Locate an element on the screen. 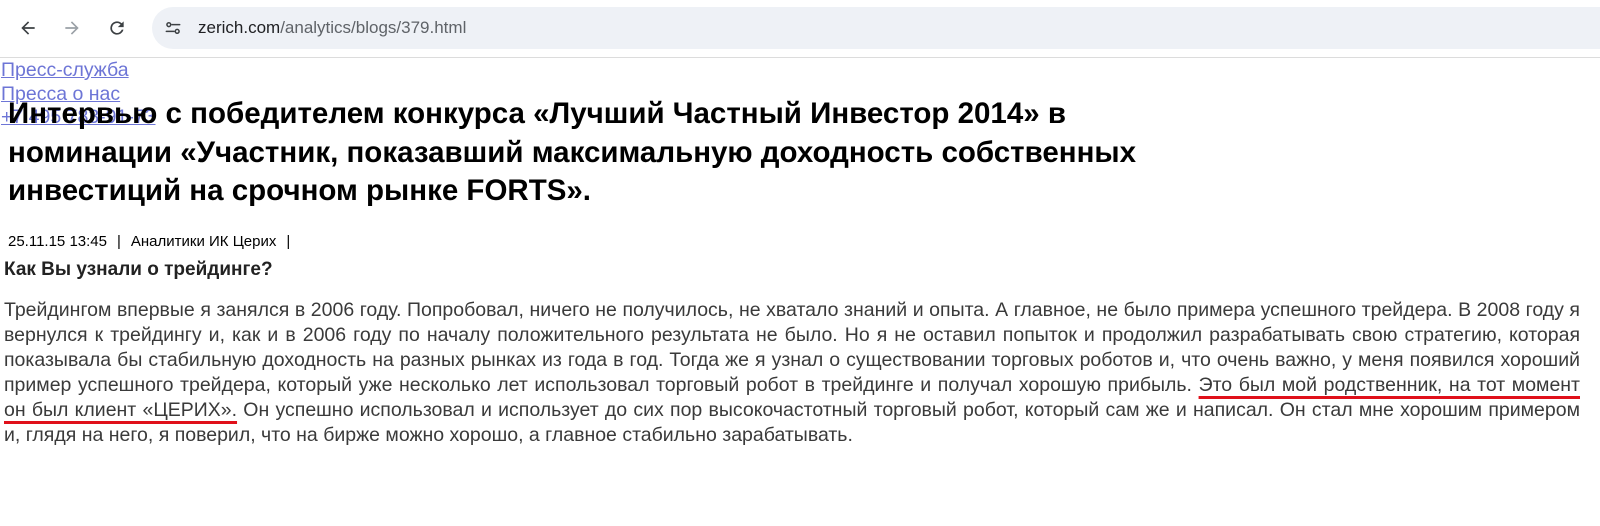  back-arrow-icon is located at coordinates (28, 28).